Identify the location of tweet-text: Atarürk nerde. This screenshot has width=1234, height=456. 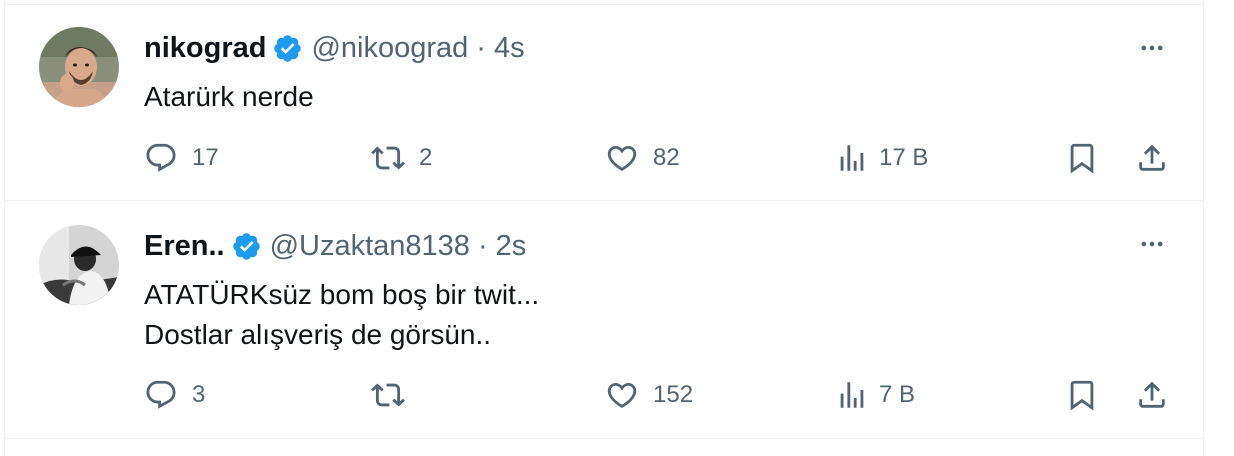
(229, 97).